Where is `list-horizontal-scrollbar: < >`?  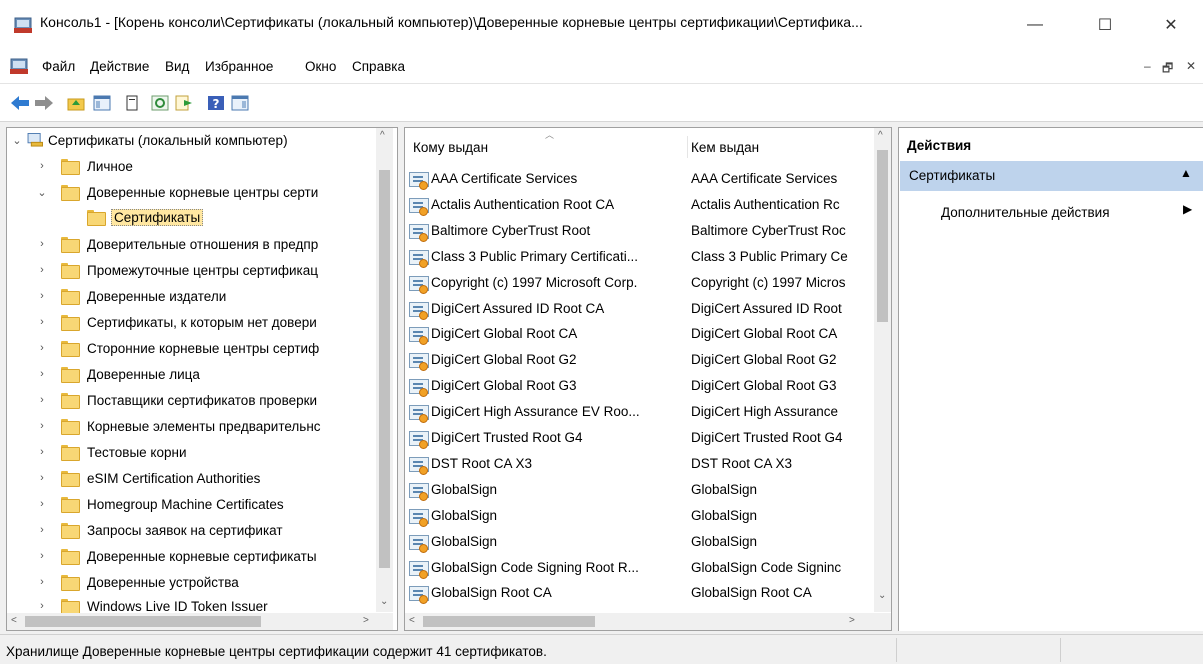
list-horizontal-scrollbar: < > is located at coordinates (639, 621).